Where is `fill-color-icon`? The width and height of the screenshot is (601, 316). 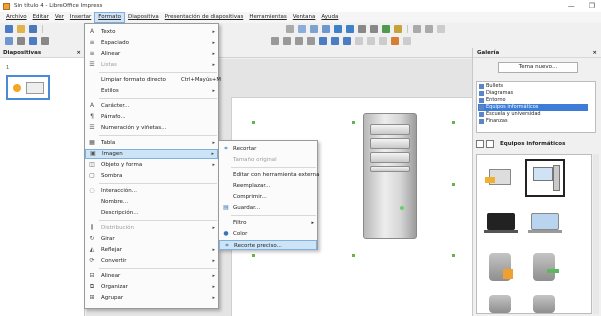
fill-color-icon is located at coordinates (45, 41).